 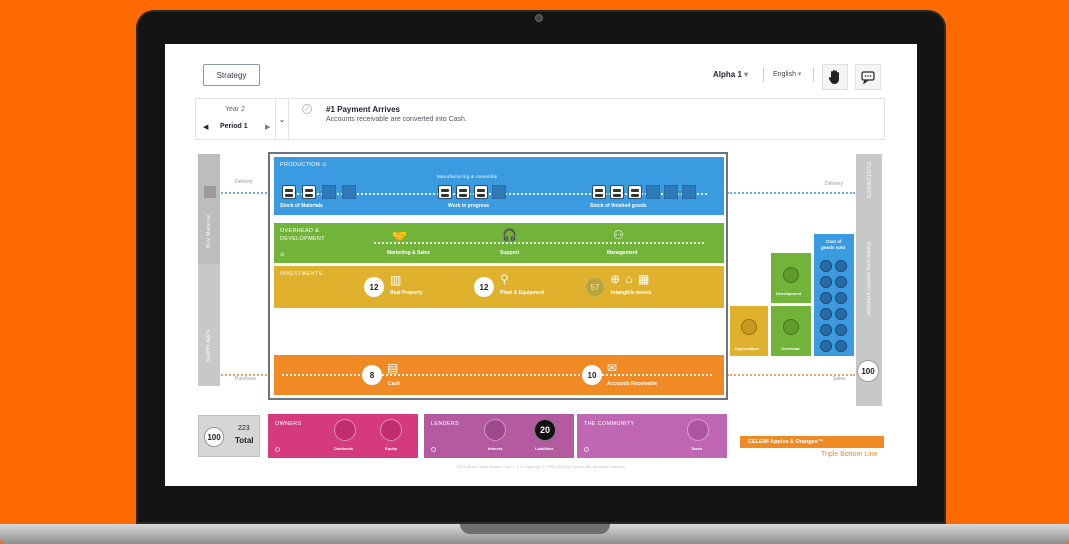 What do you see at coordinates (545, 430) in the screenshot?
I see `liabilities-coin: 20` at bounding box center [545, 430].